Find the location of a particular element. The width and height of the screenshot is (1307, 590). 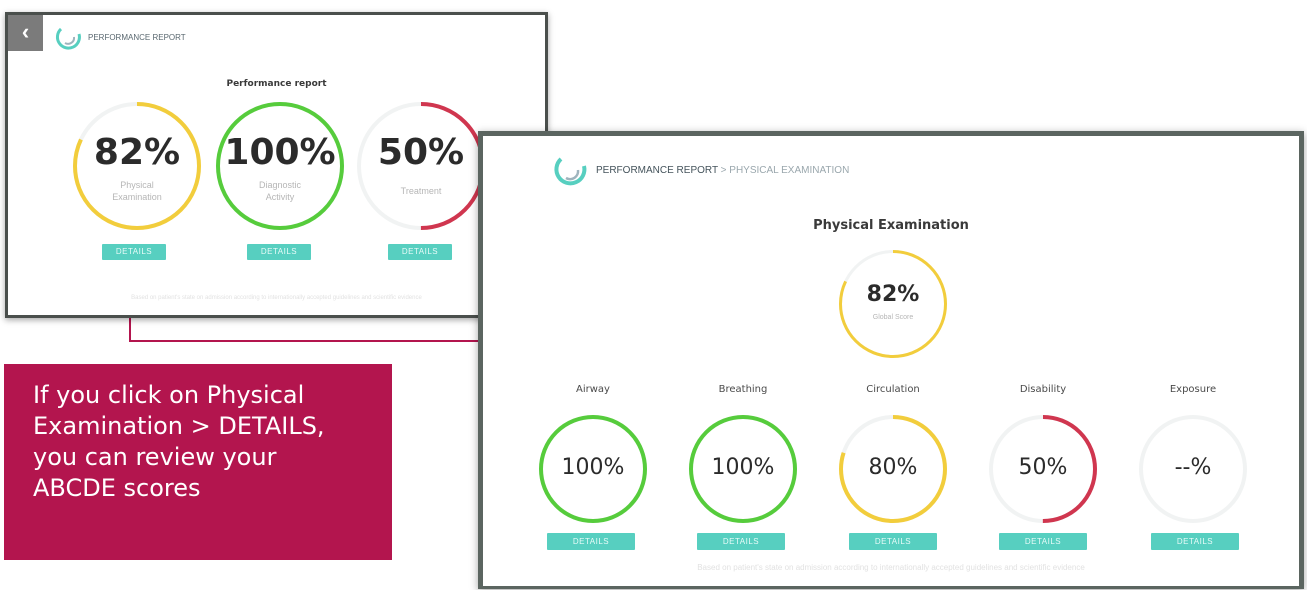

score-ring-airway: 100% is located at coordinates (593, 469).